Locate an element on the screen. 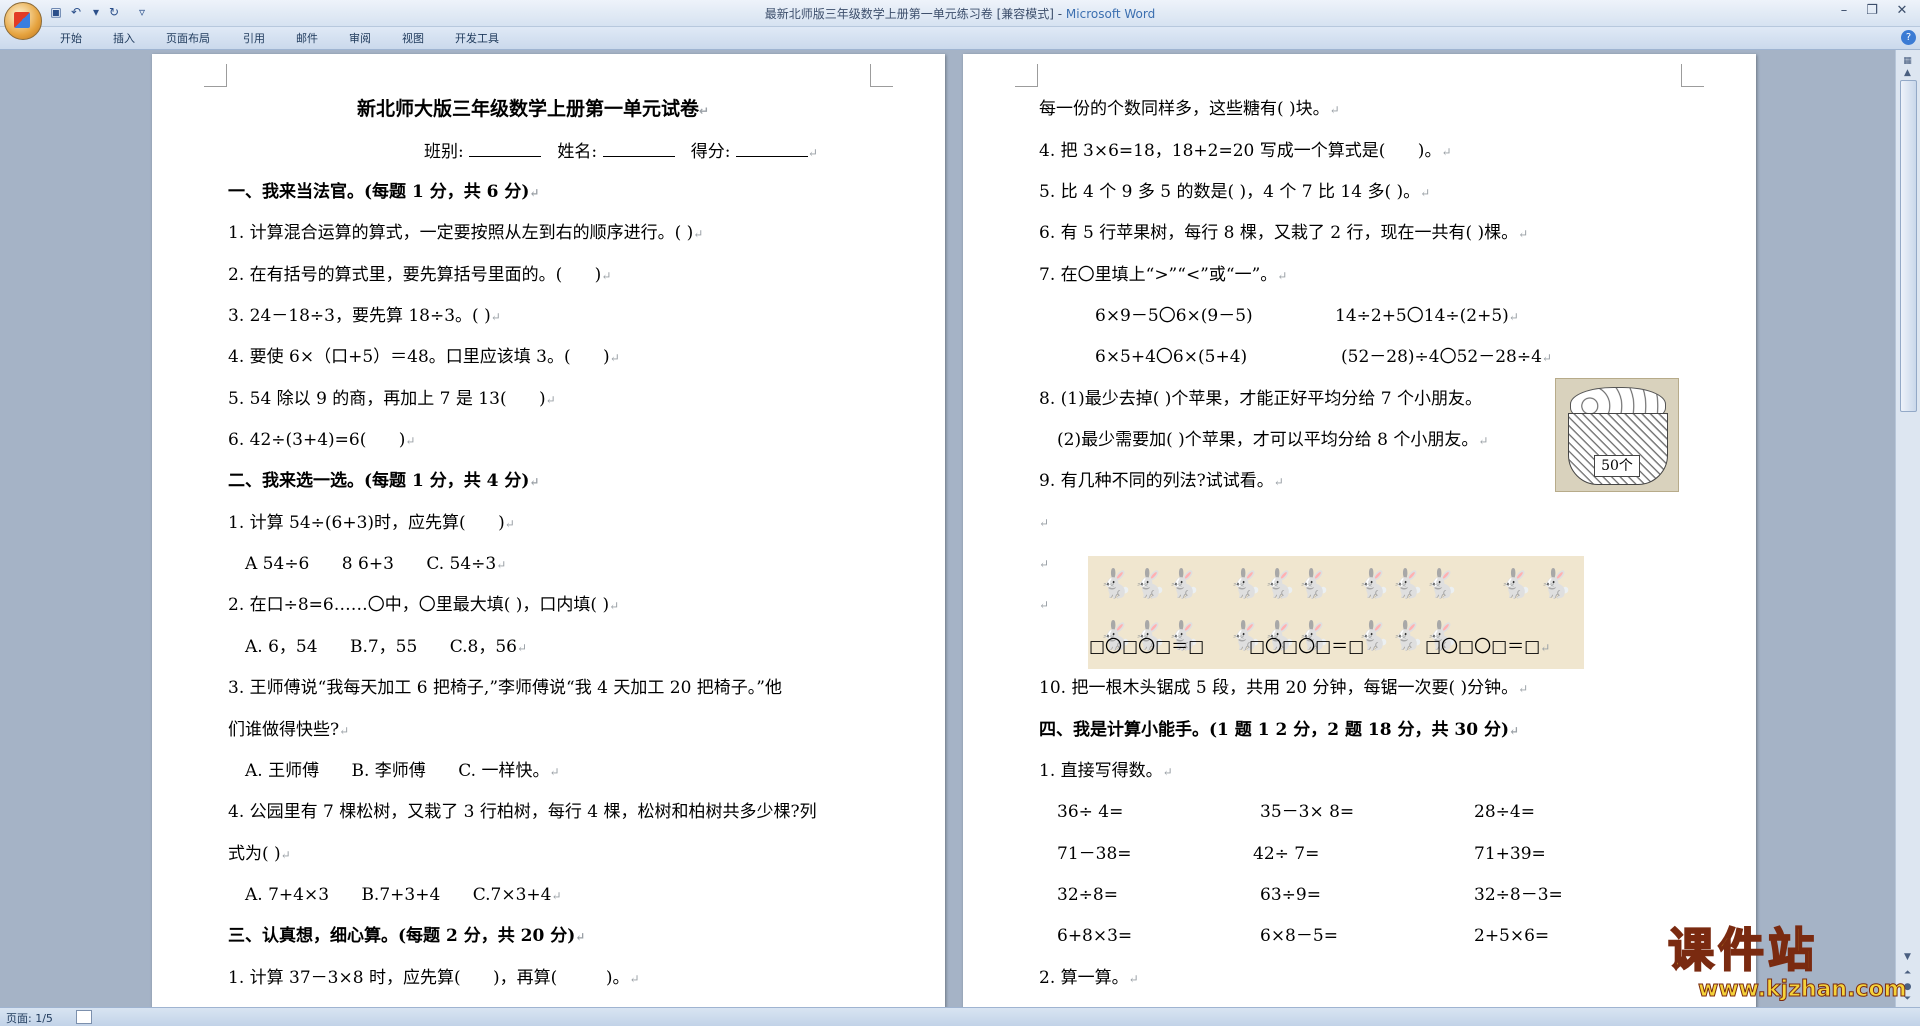  calc-item: 63÷9= is located at coordinates (1290, 895).